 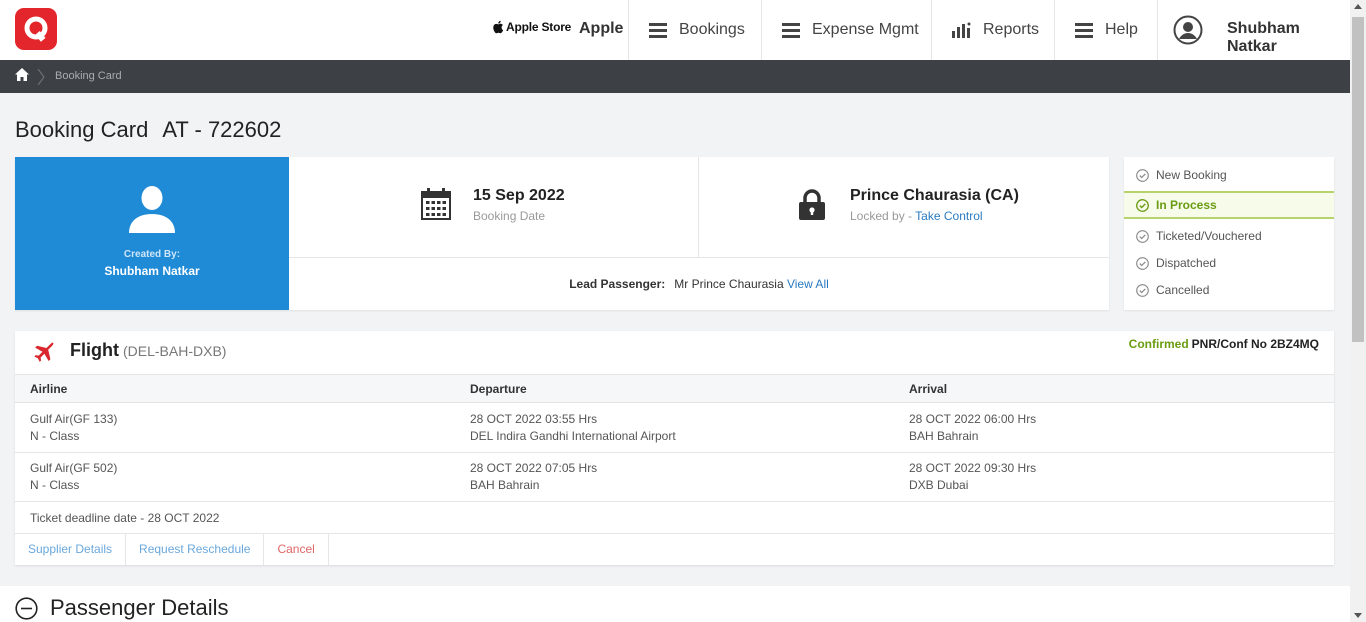 I want to click on app-logo, so click(x=36, y=29).